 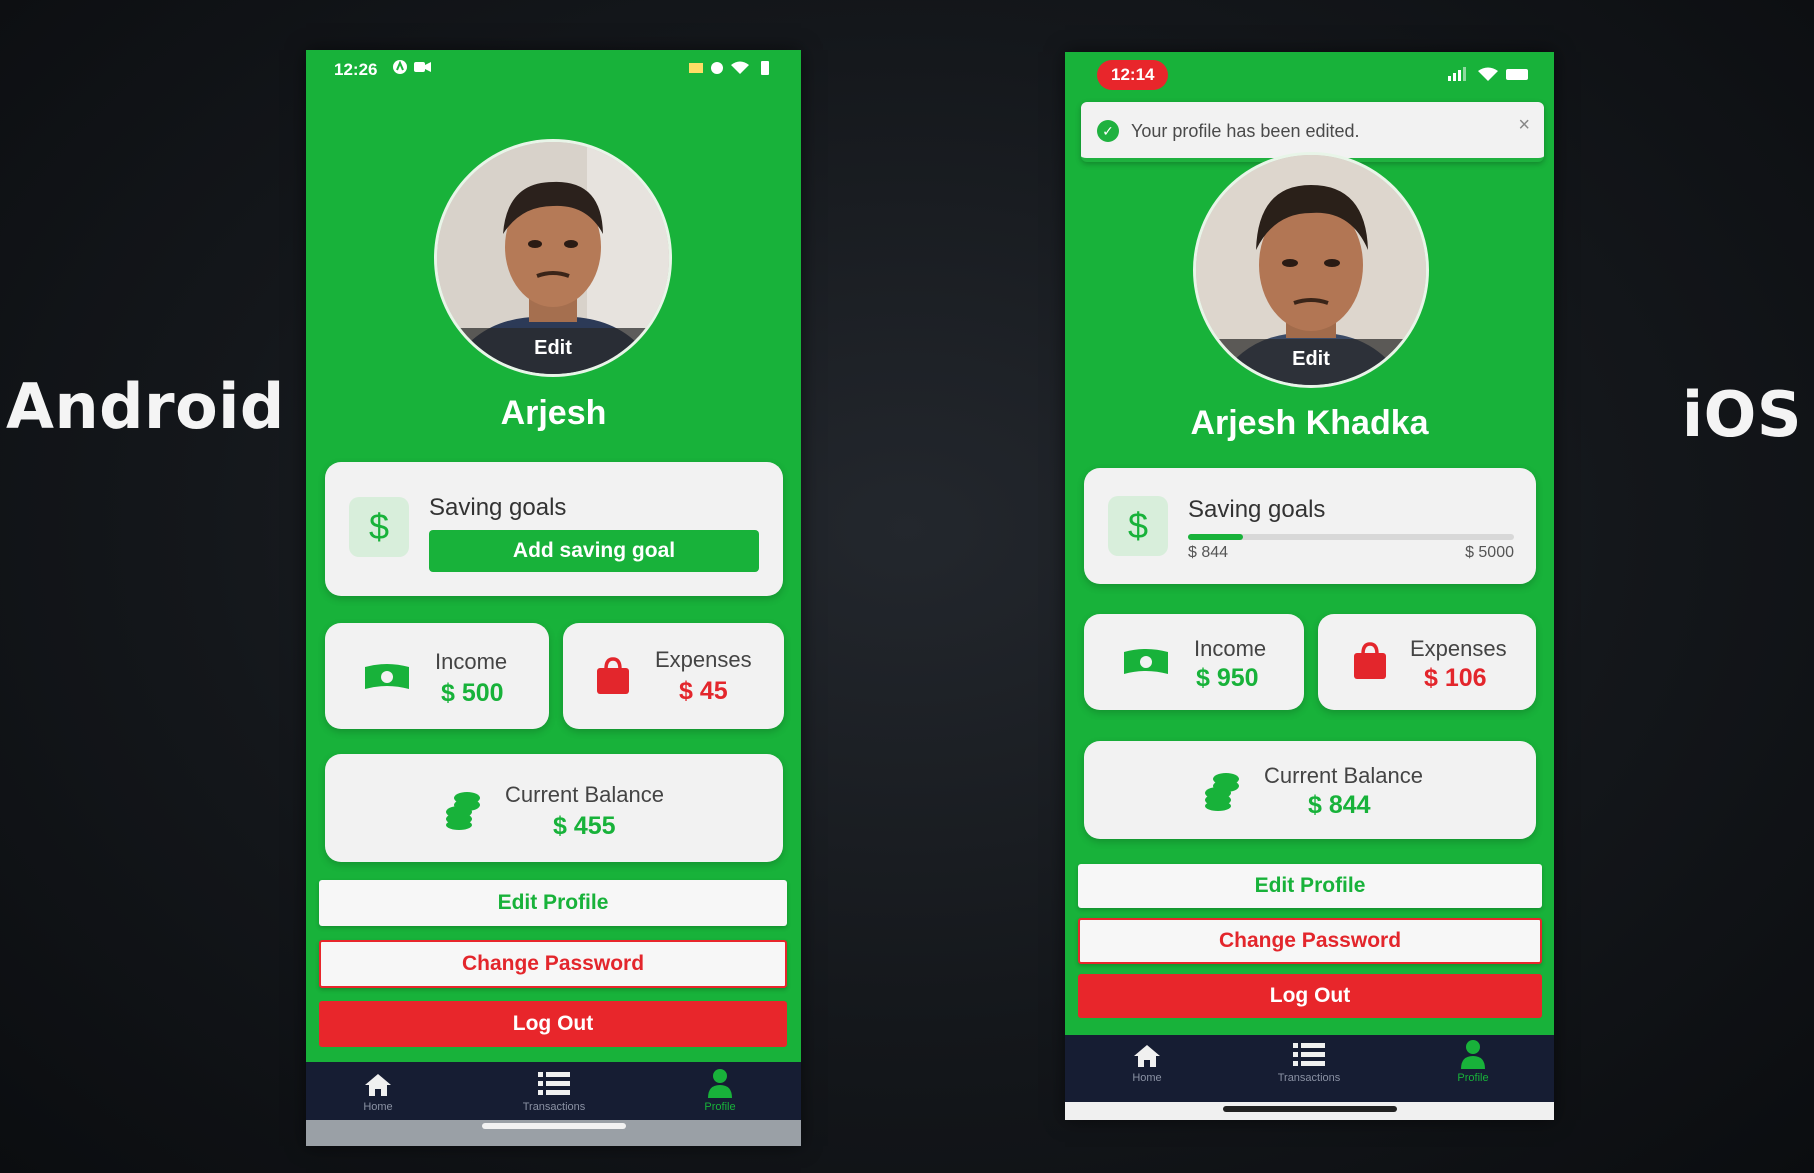 What do you see at coordinates (594, 551) in the screenshot?
I see `add-saving-goal-button: Add saving goal` at bounding box center [594, 551].